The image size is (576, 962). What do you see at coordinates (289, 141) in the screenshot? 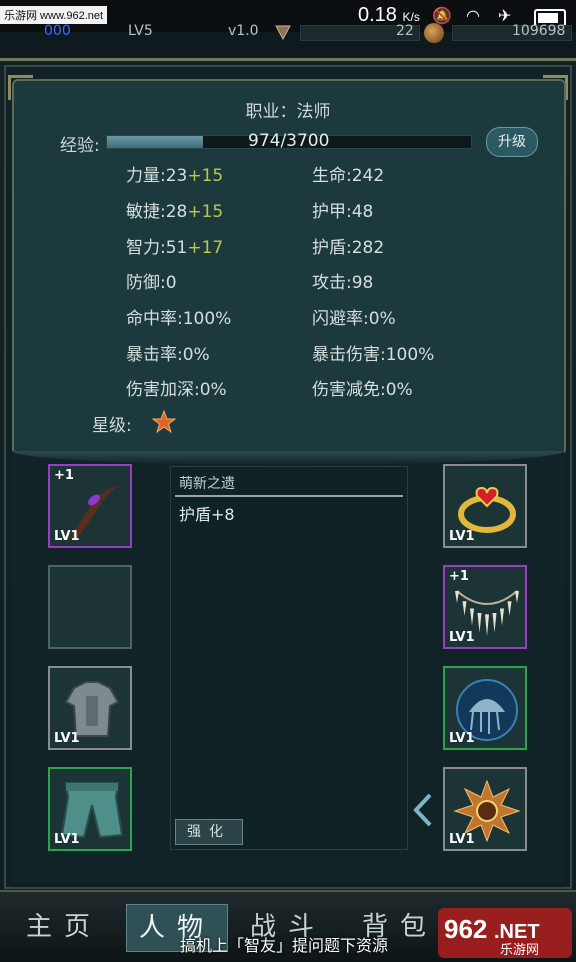
I see `exp-value: 974/3700` at bounding box center [289, 141].